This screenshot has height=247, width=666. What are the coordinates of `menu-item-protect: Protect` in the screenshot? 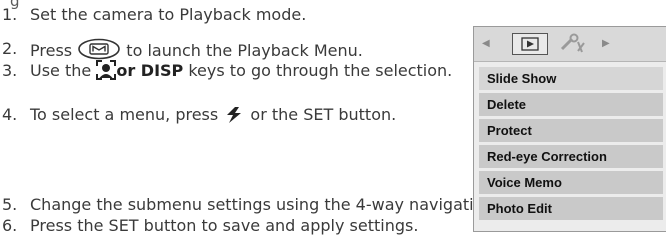 It's located at (571, 130).